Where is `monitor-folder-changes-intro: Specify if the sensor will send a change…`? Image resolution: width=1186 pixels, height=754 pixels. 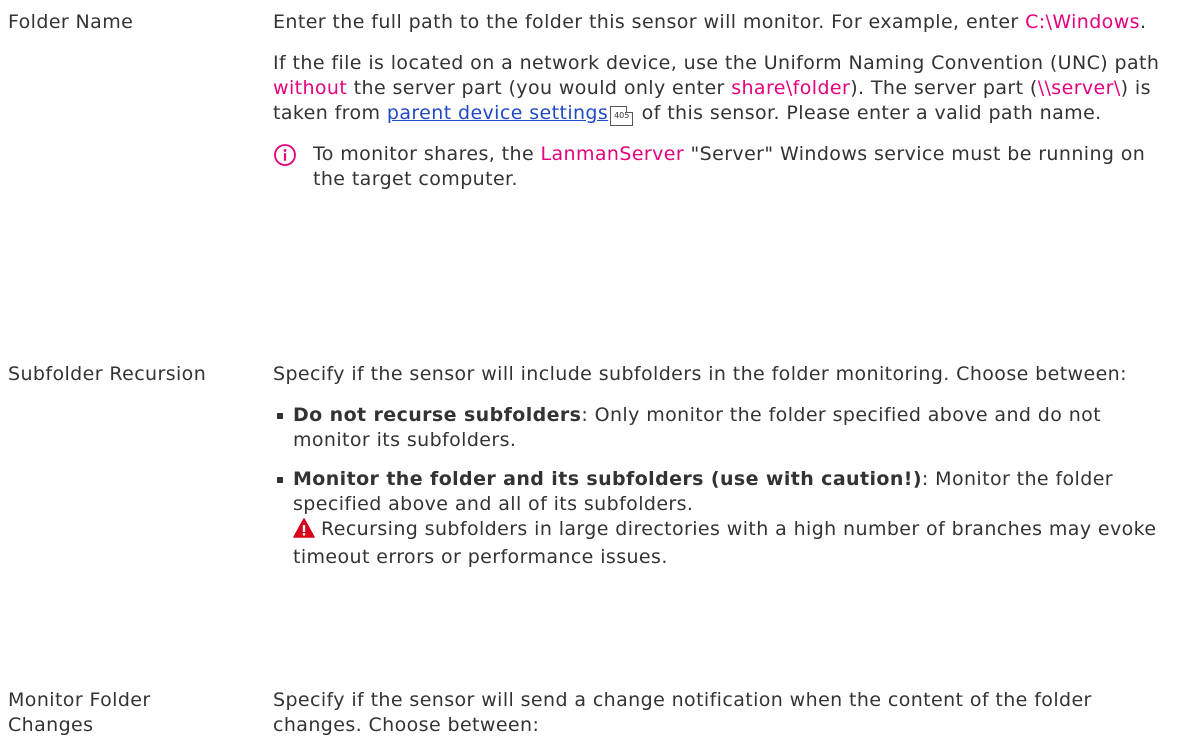 monitor-folder-changes-intro: Specify if the sensor will send a change… is located at coordinates (682, 712).